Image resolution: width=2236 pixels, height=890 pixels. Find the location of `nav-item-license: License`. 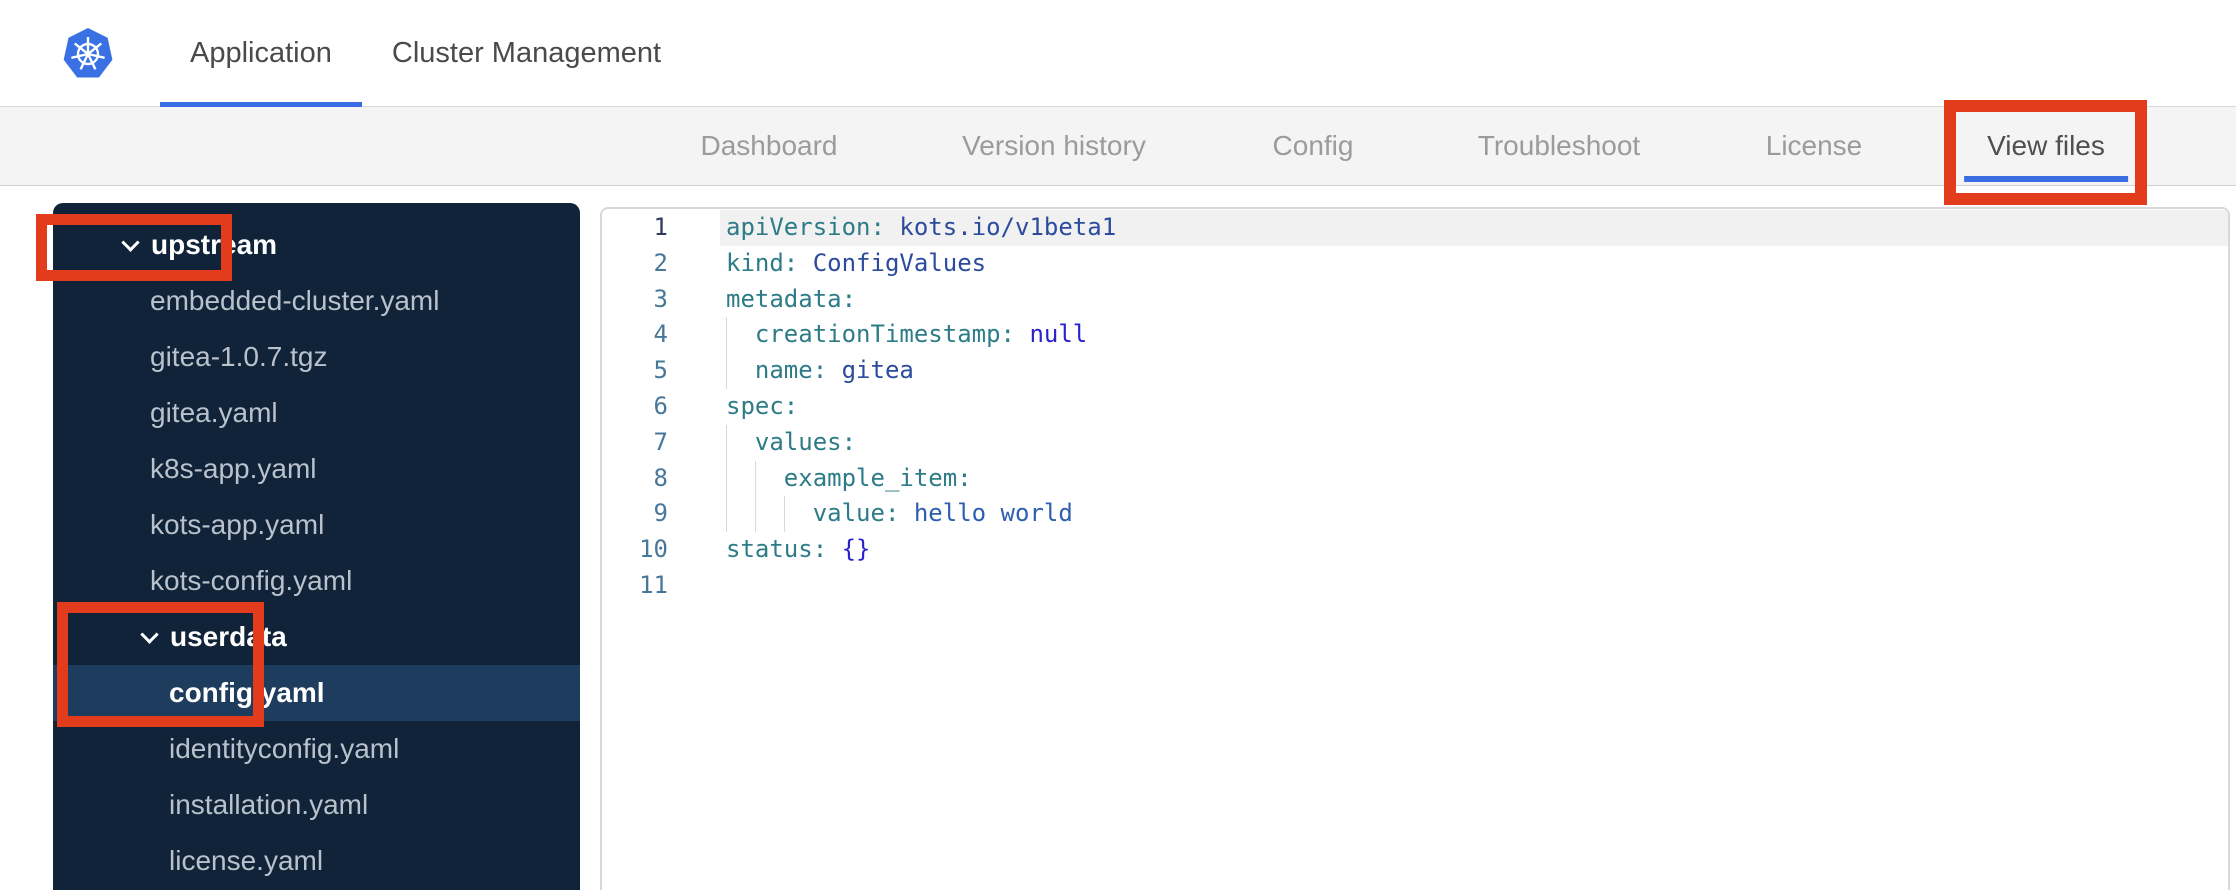

nav-item-license: License is located at coordinates (1814, 146).